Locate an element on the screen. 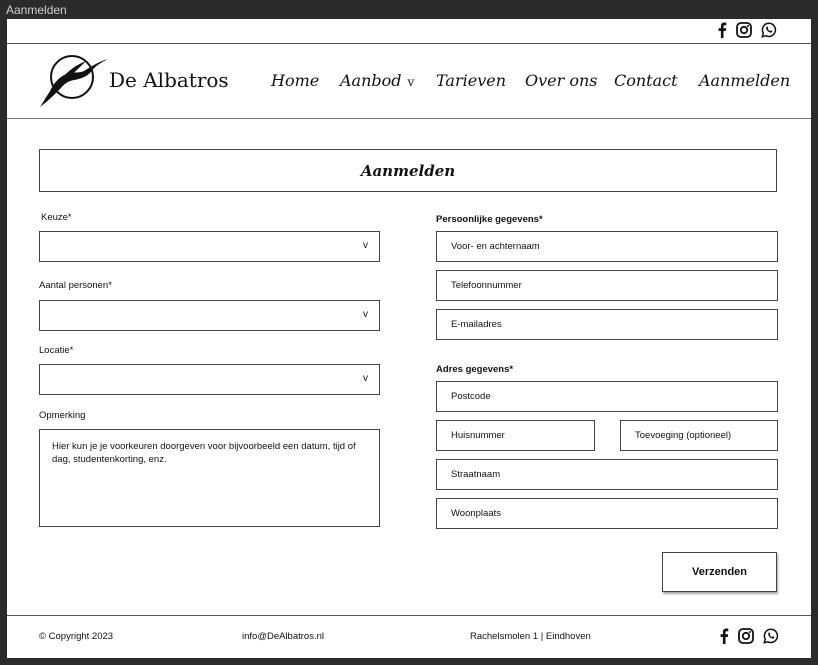 This screenshot has height=665, width=818. nav-over-ons: Over ons is located at coordinates (561, 80).